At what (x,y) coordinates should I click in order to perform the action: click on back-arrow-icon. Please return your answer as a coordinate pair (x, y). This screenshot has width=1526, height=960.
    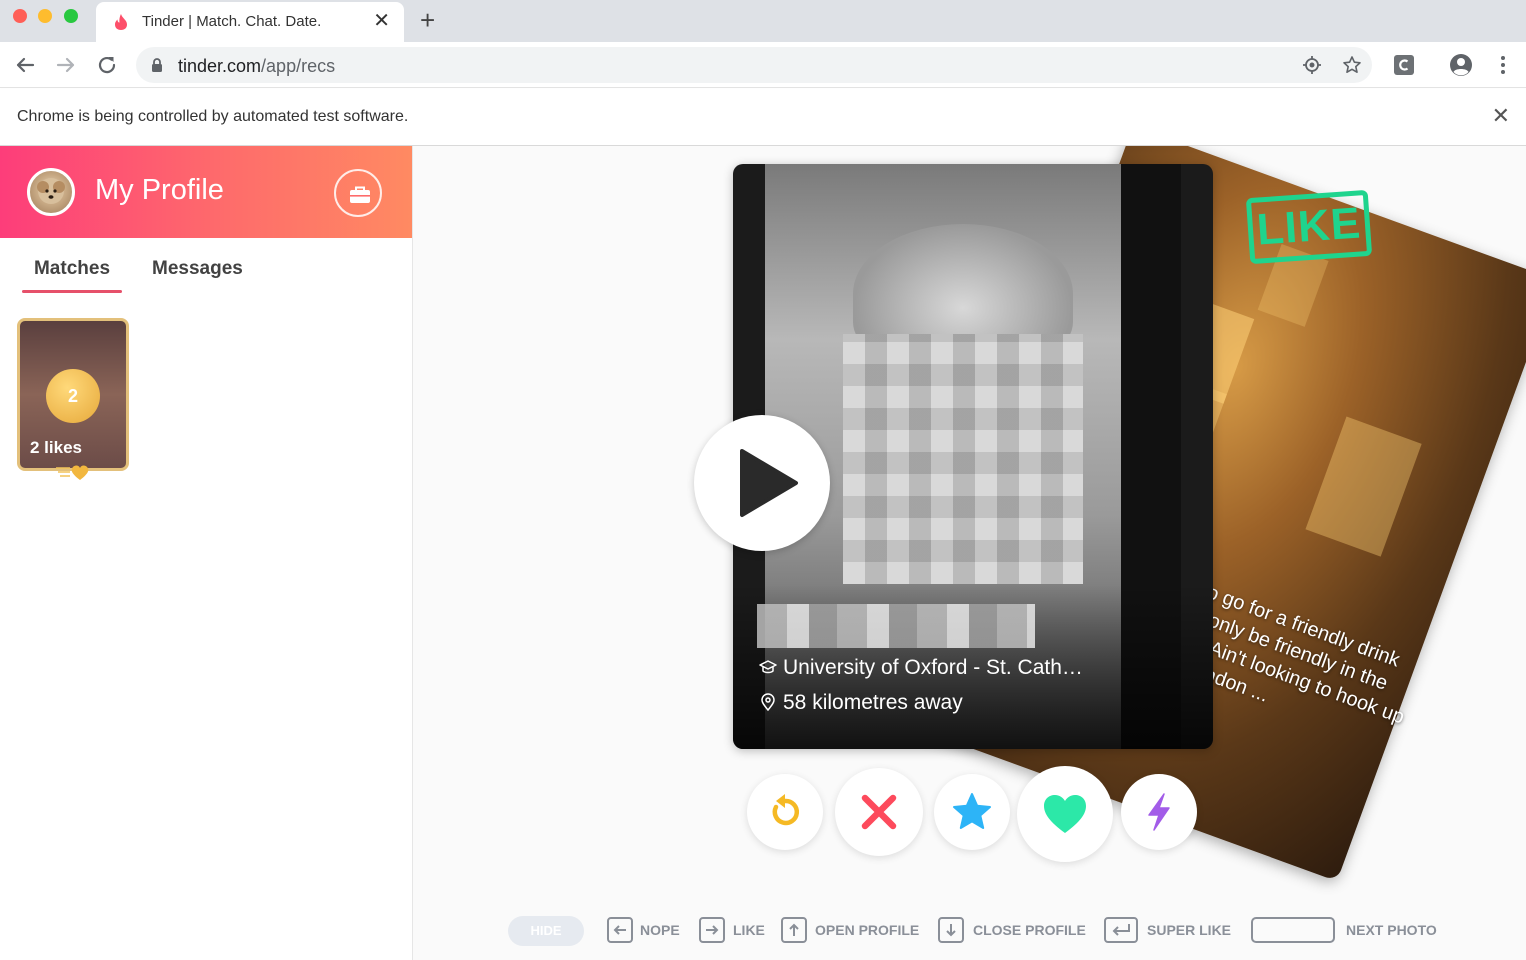
    Looking at the image, I should click on (25, 65).